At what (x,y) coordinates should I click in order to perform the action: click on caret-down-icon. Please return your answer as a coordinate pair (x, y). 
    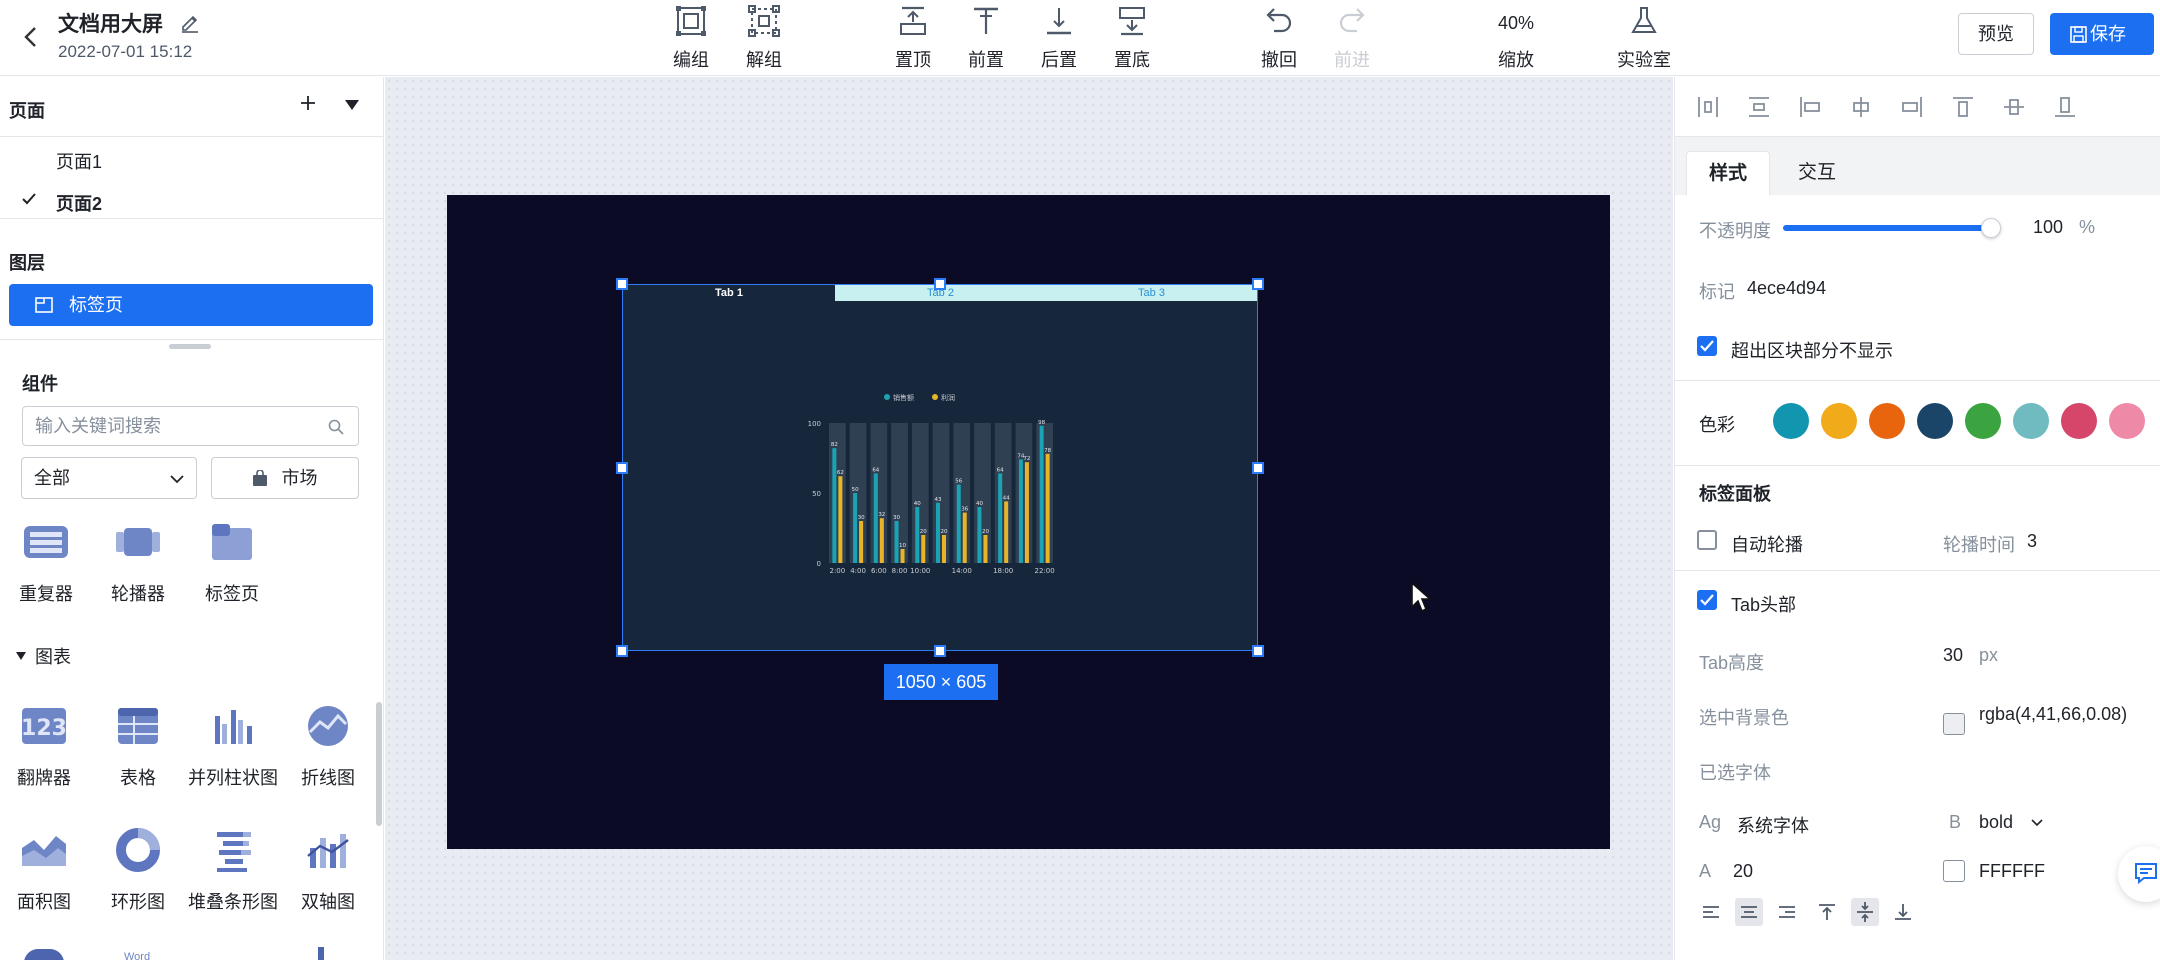
    Looking at the image, I should click on (21, 654).